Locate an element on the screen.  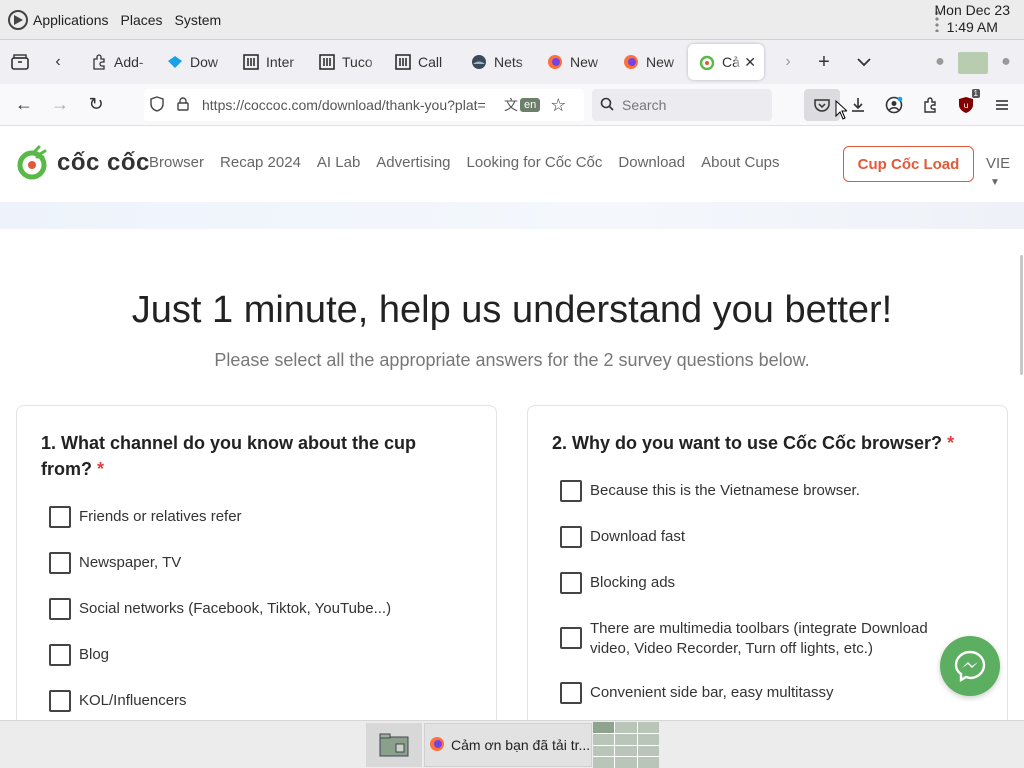
coccoc-logo: cốc cốc is located at coordinates (82, 163).